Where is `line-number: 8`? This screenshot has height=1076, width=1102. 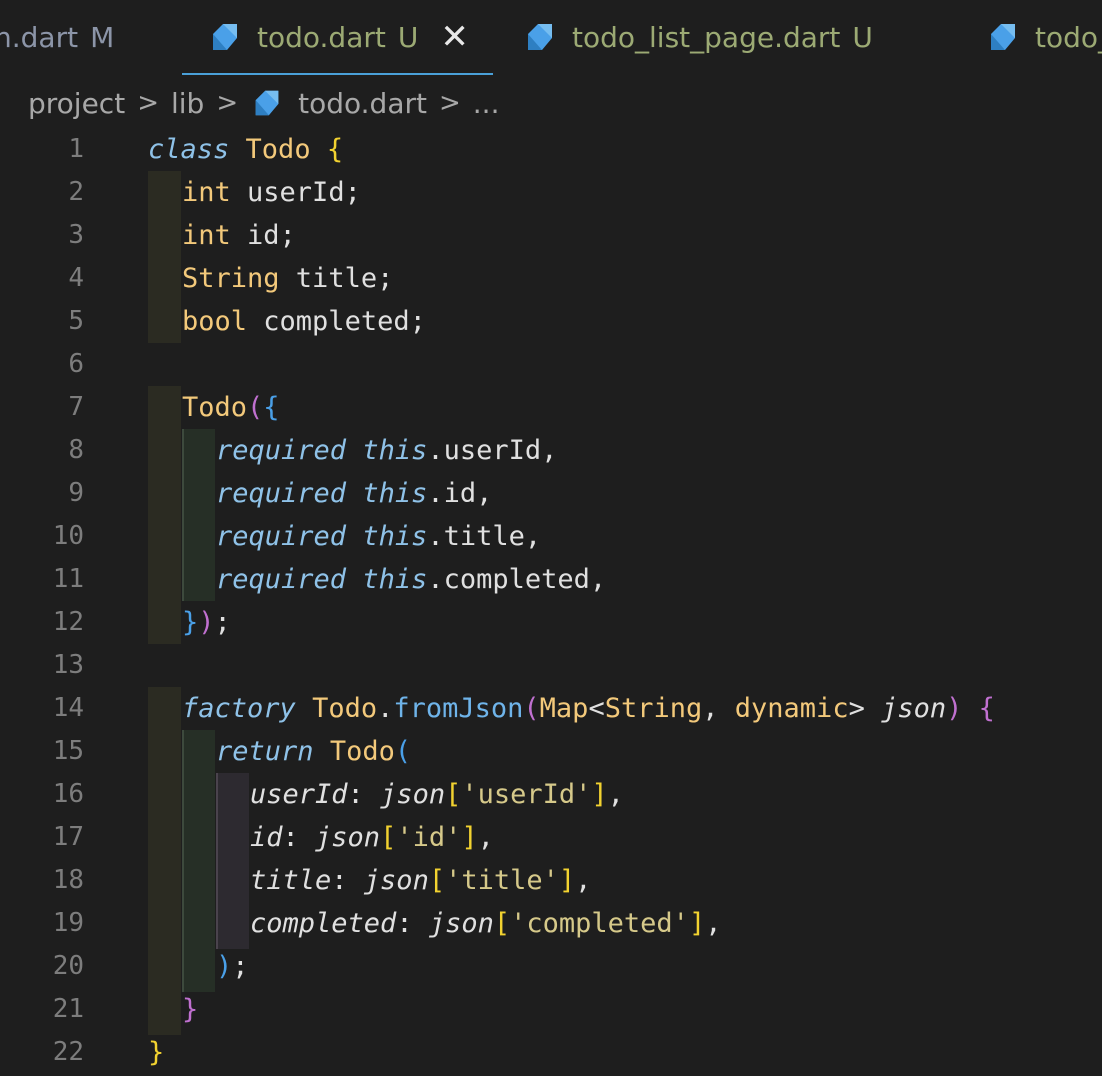
line-number: 8 is located at coordinates (76, 450).